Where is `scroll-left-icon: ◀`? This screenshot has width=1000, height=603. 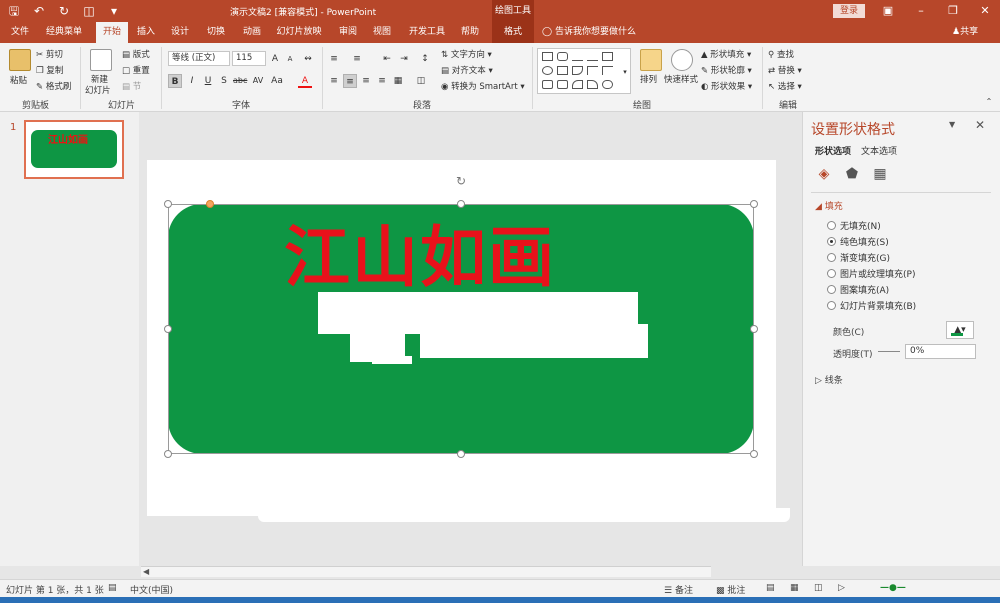 scroll-left-icon: ◀ is located at coordinates (146, 571).